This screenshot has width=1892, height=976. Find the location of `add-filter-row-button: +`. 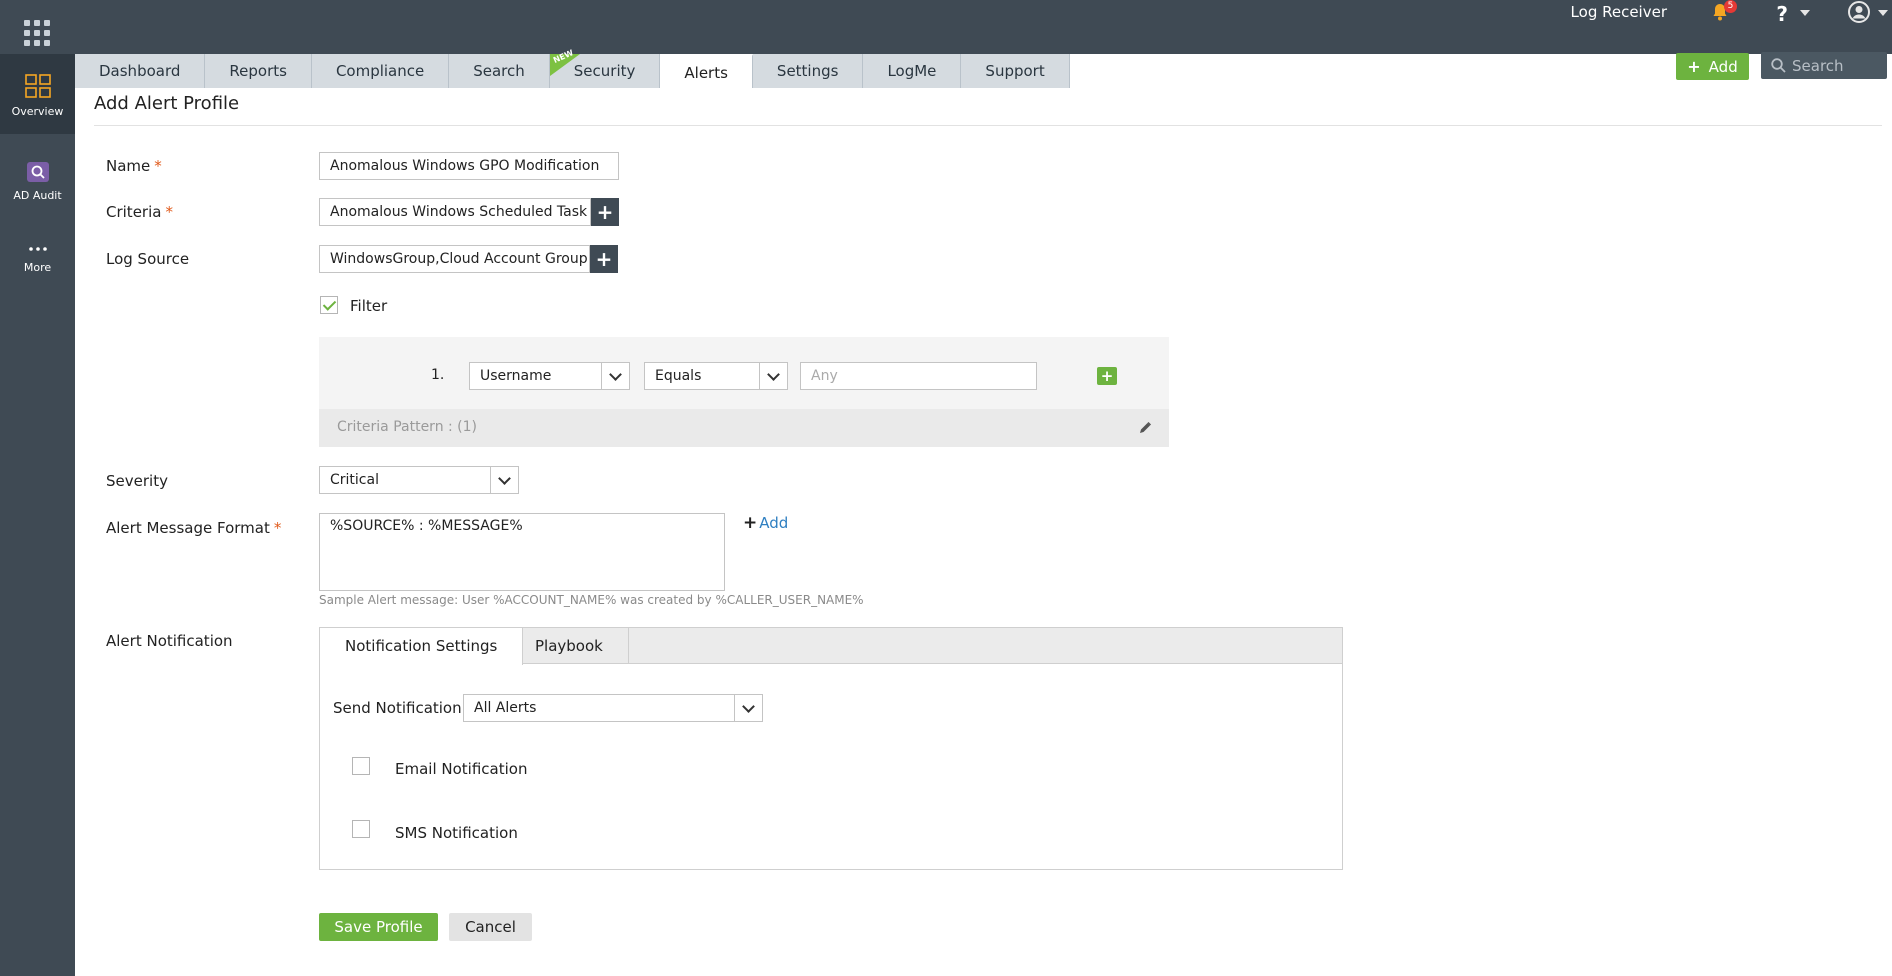

add-filter-row-button: + is located at coordinates (1107, 376).